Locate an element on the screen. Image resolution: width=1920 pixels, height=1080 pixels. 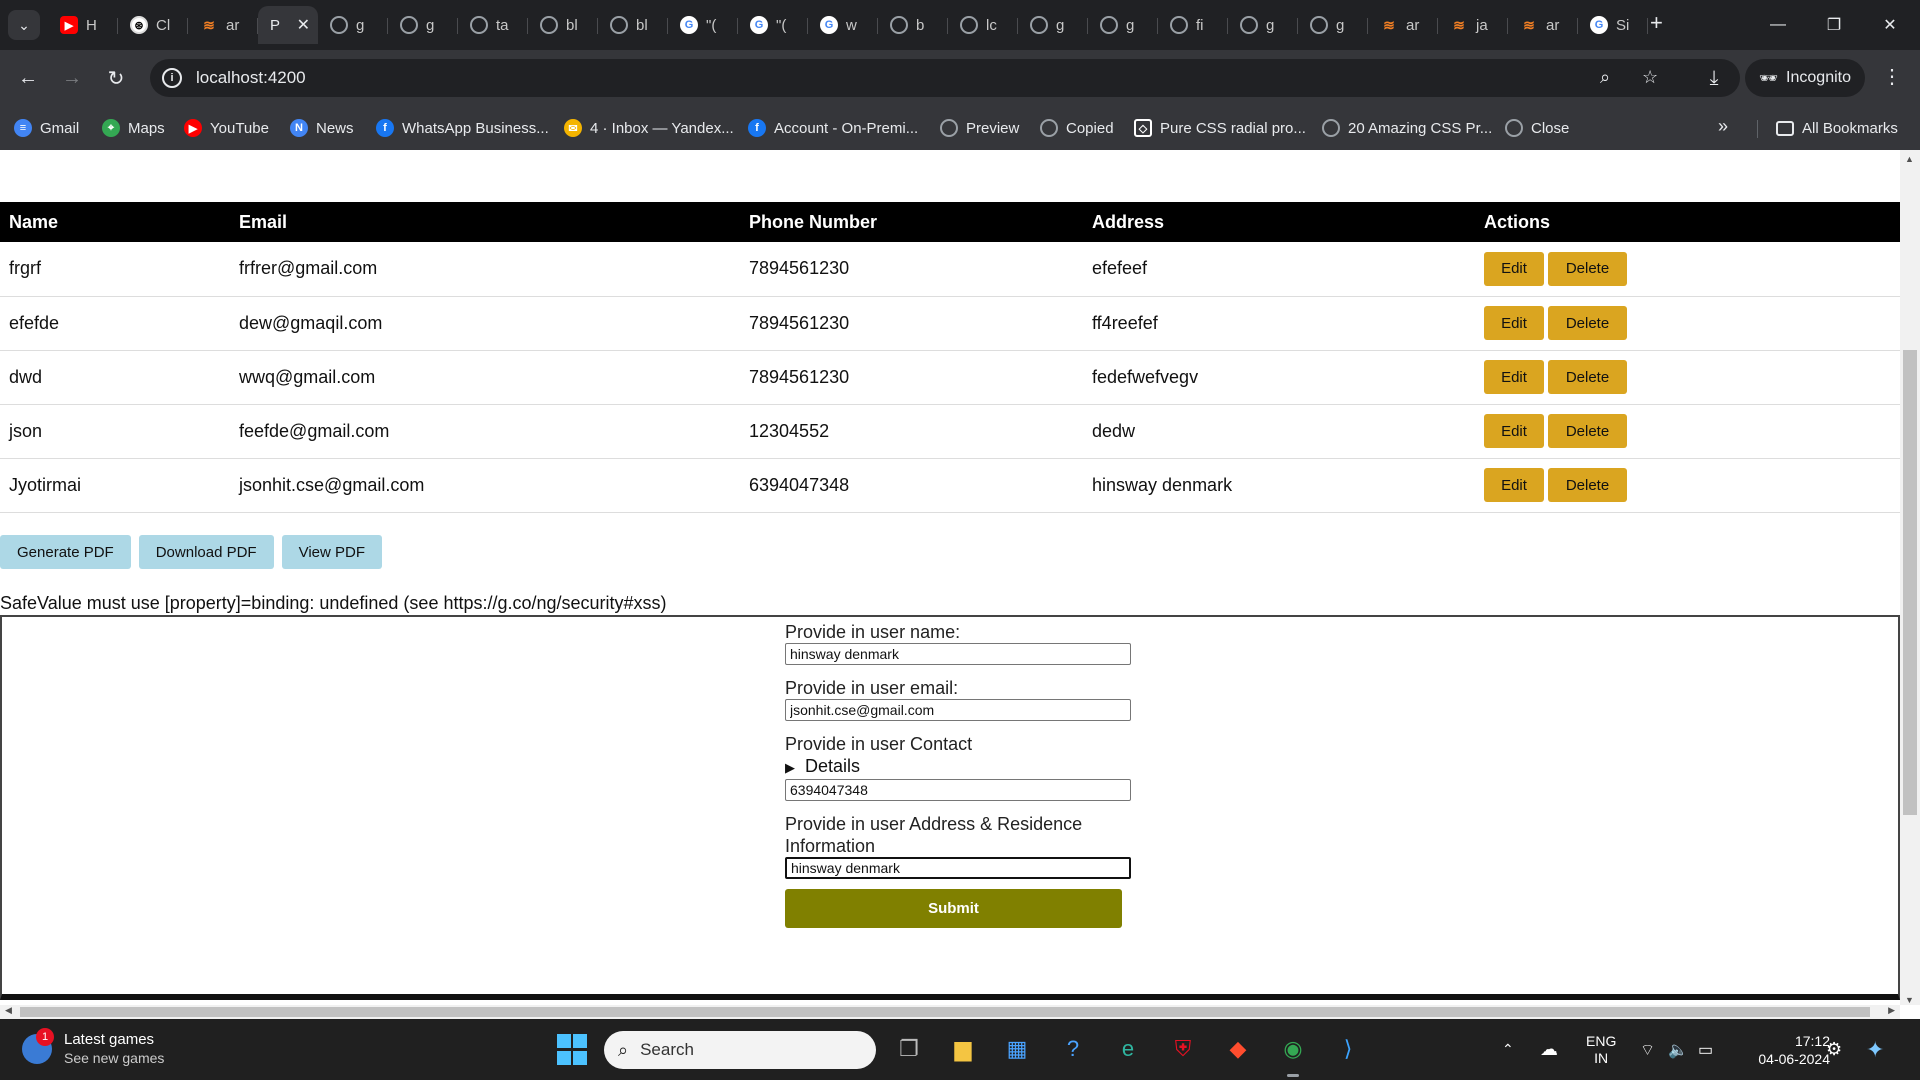
more-bookmarks-icon: » is located at coordinates (1723, 126).